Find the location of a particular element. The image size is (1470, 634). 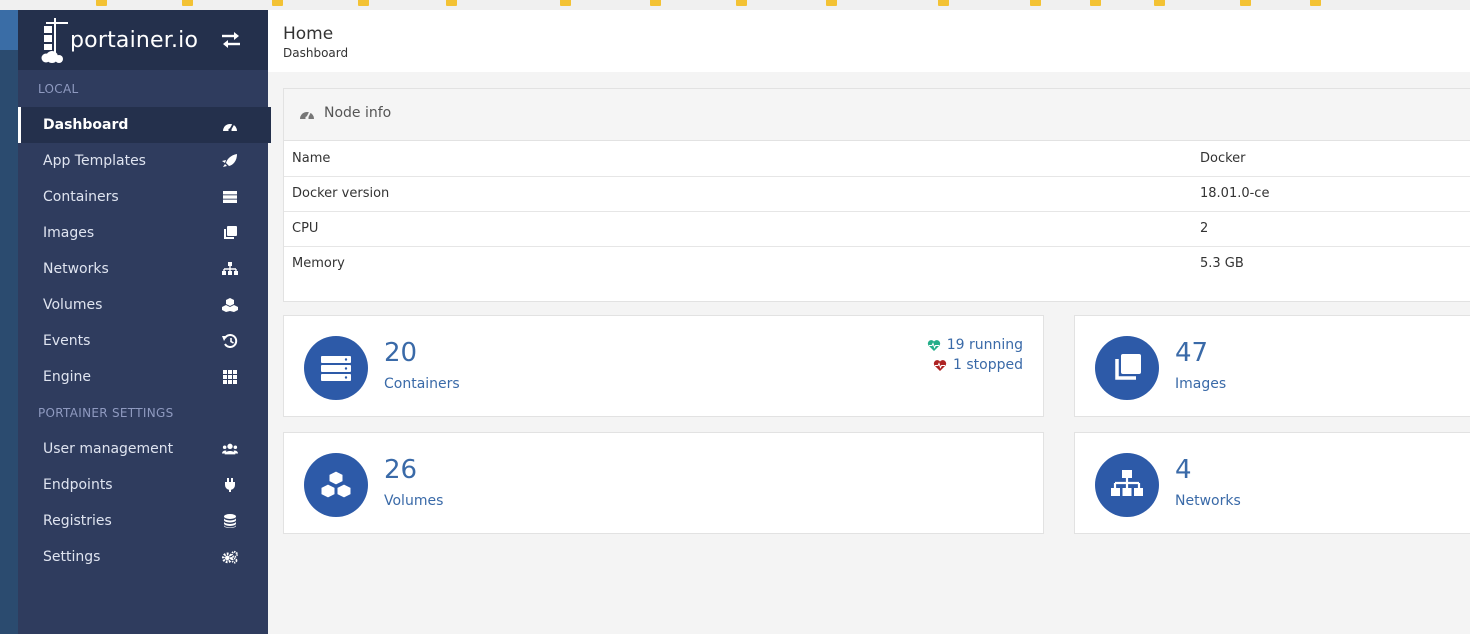

containers-running-status: 19 running is located at coordinates (975, 345).